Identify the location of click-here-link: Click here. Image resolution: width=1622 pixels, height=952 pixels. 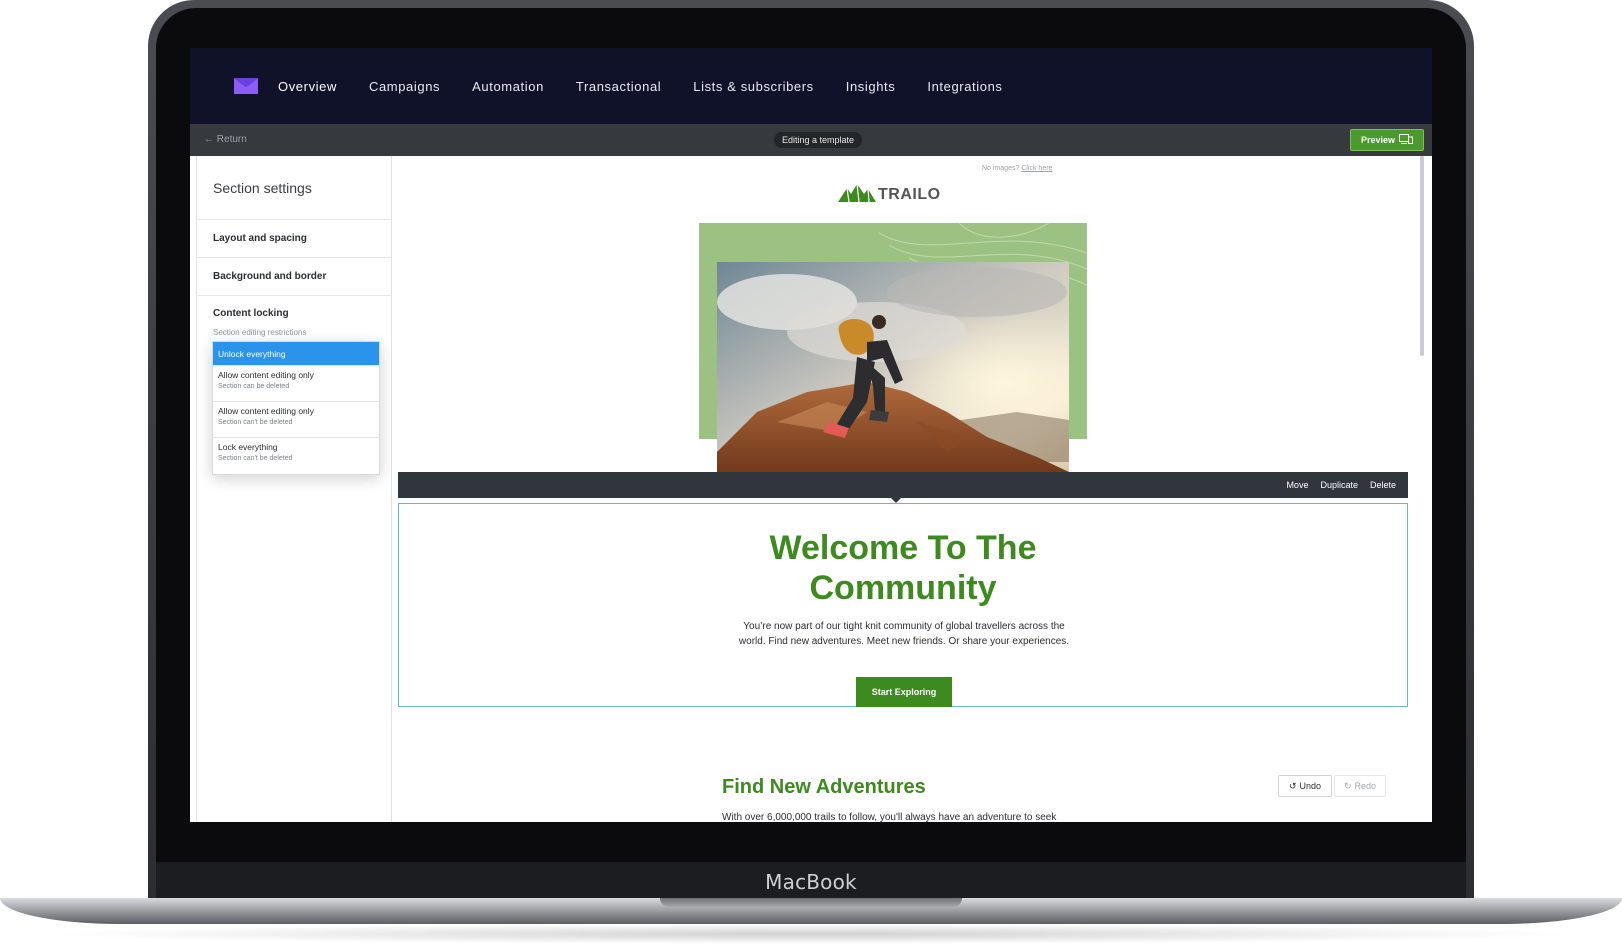
(1036, 168).